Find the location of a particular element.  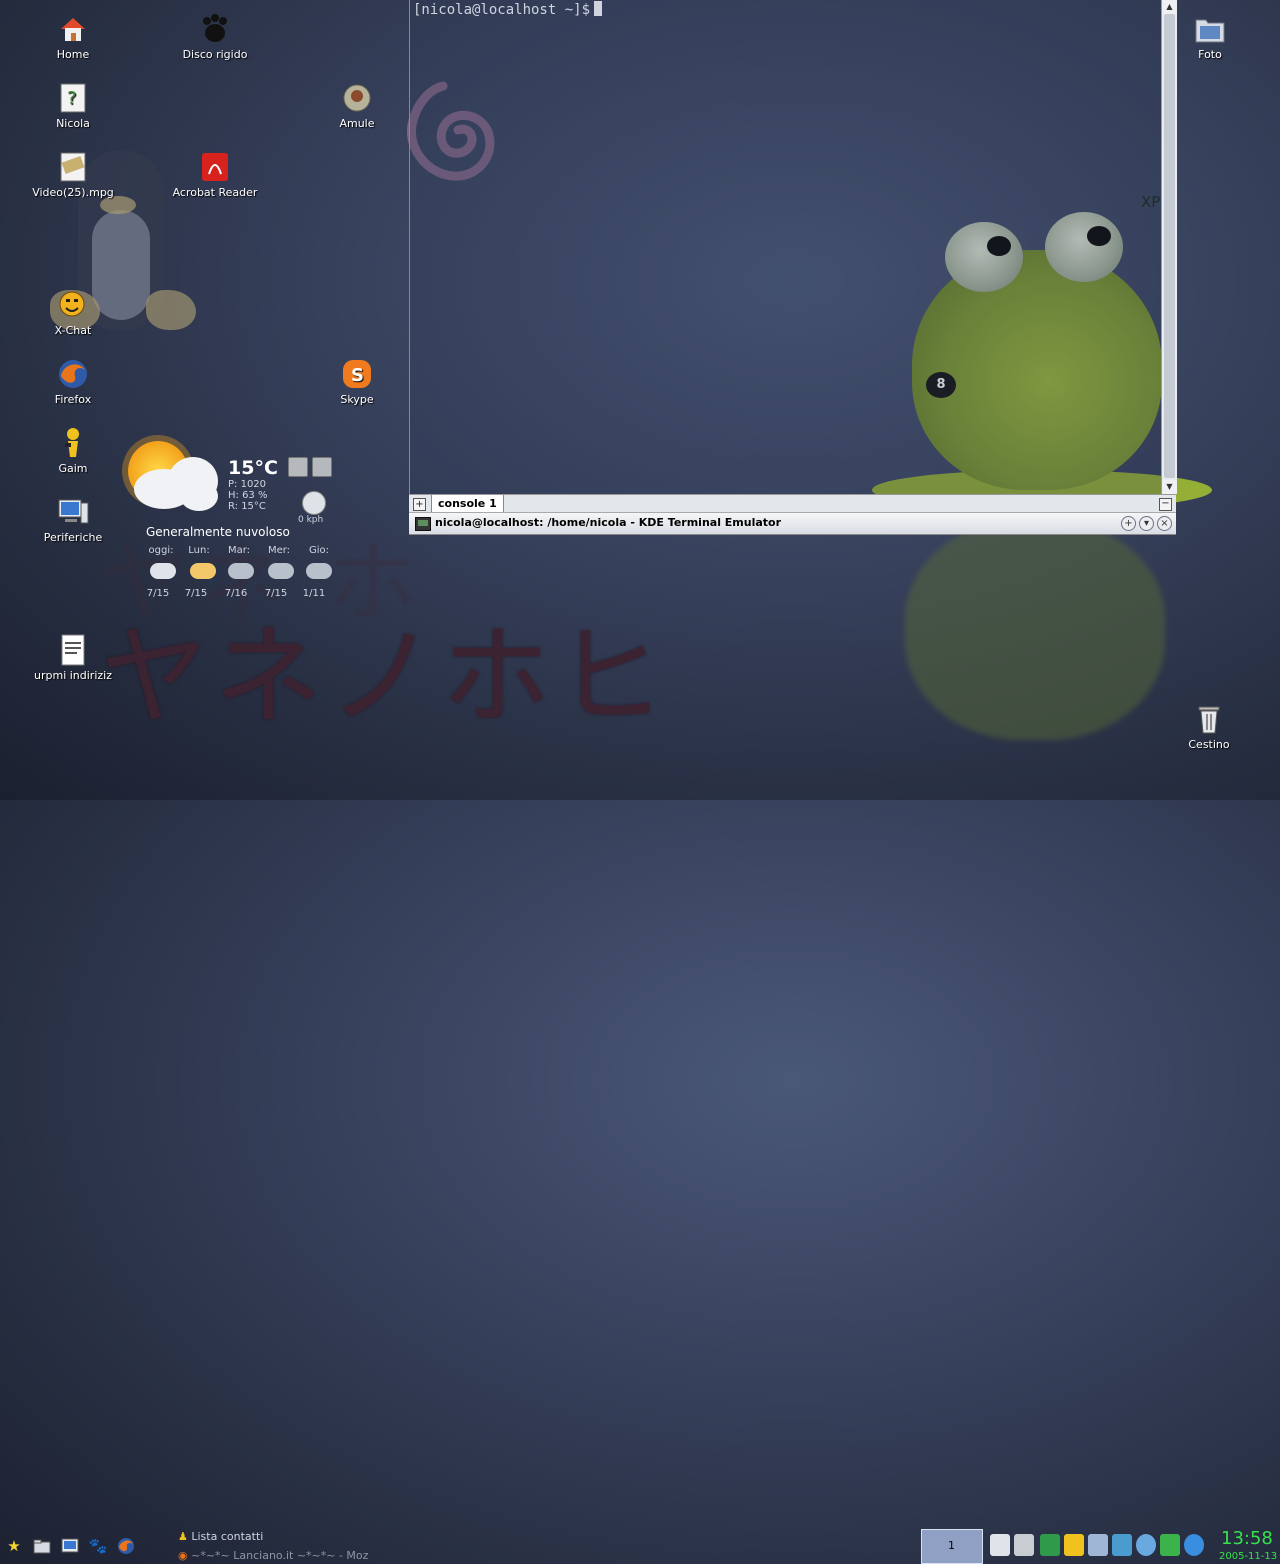

control-center-icon is located at coordinates (70, 1546).